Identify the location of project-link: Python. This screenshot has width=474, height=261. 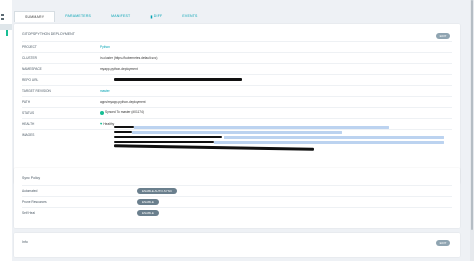
(105, 47).